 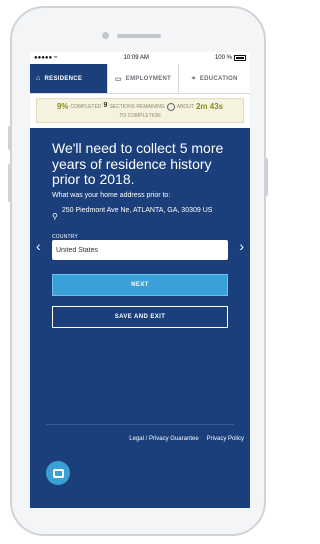 What do you see at coordinates (239, 58) in the screenshot?
I see `battery-icon` at bounding box center [239, 58].